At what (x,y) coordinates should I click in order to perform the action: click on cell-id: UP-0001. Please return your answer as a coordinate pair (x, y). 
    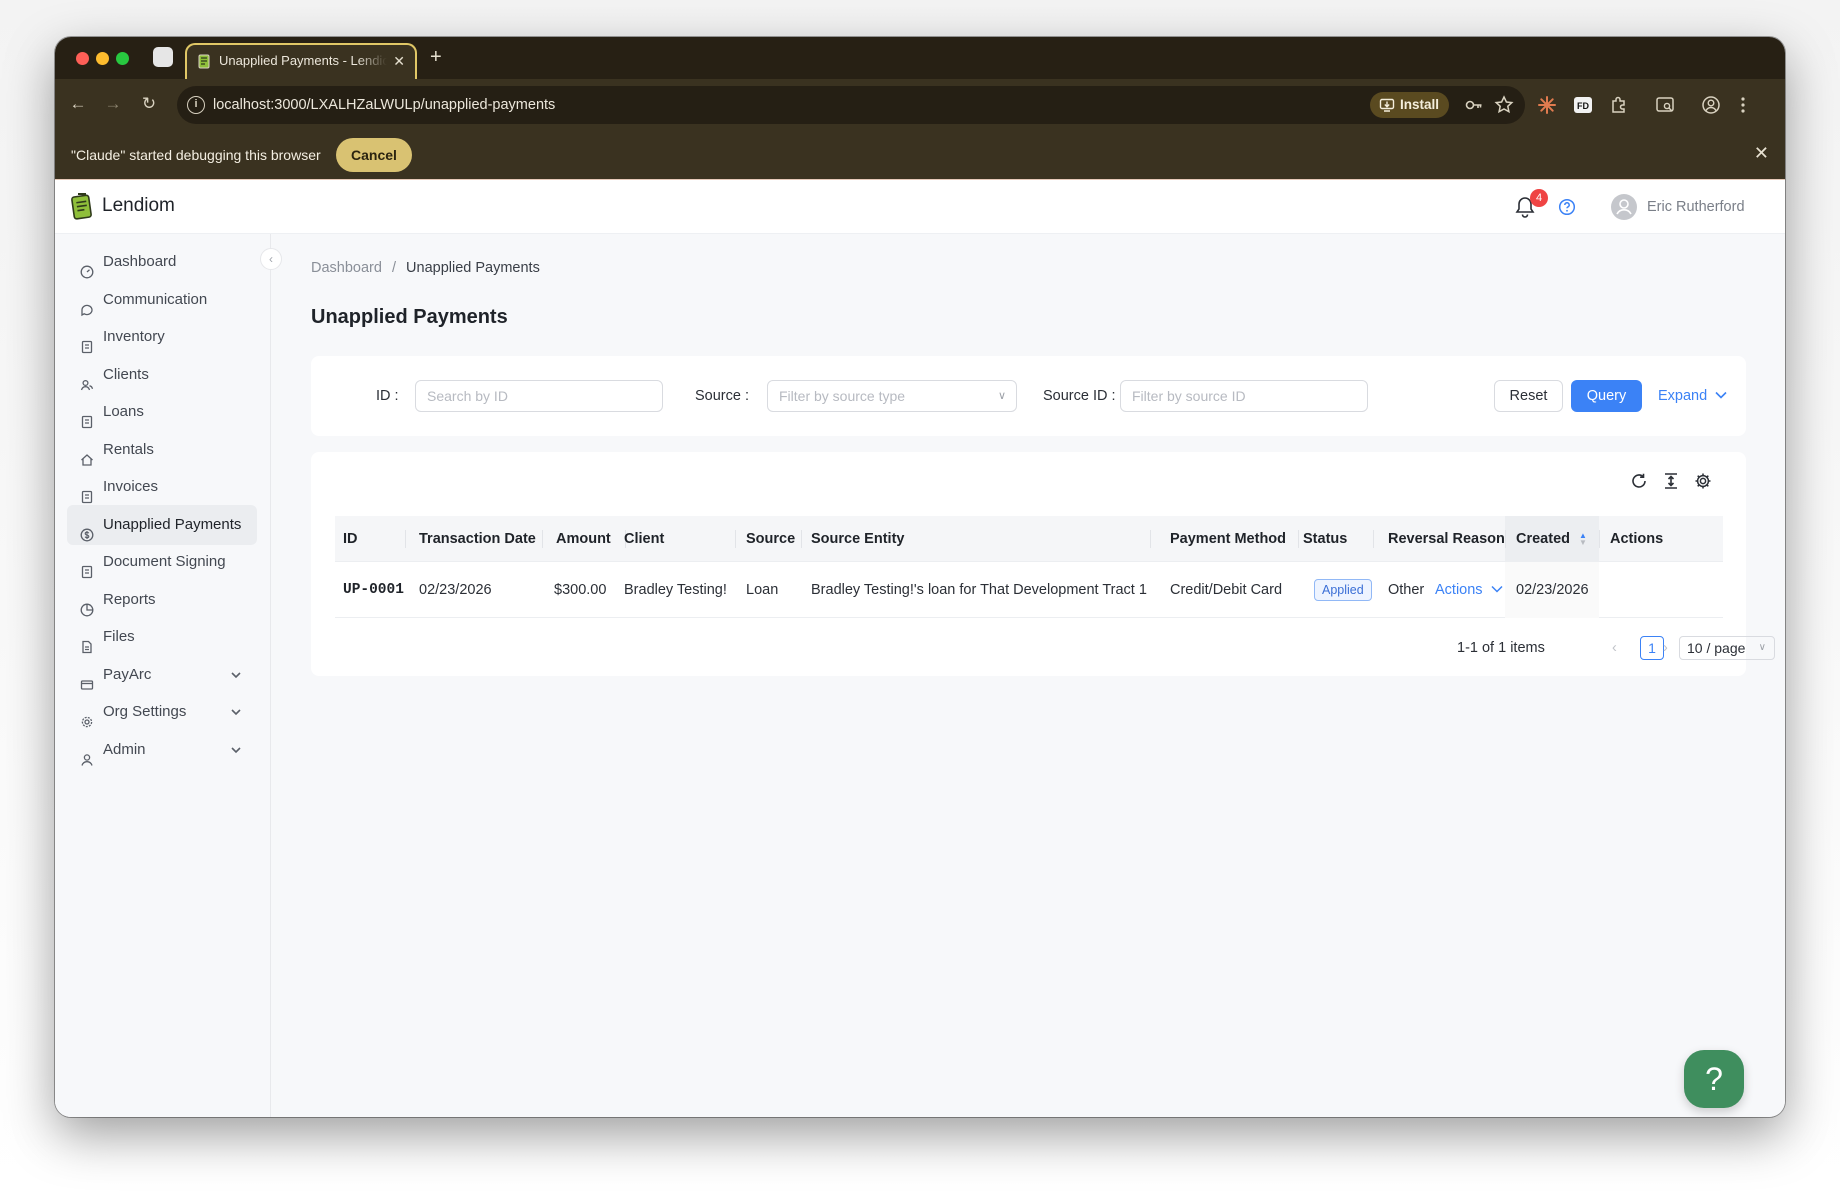
    Looking at the image, I should click on (373, 590).